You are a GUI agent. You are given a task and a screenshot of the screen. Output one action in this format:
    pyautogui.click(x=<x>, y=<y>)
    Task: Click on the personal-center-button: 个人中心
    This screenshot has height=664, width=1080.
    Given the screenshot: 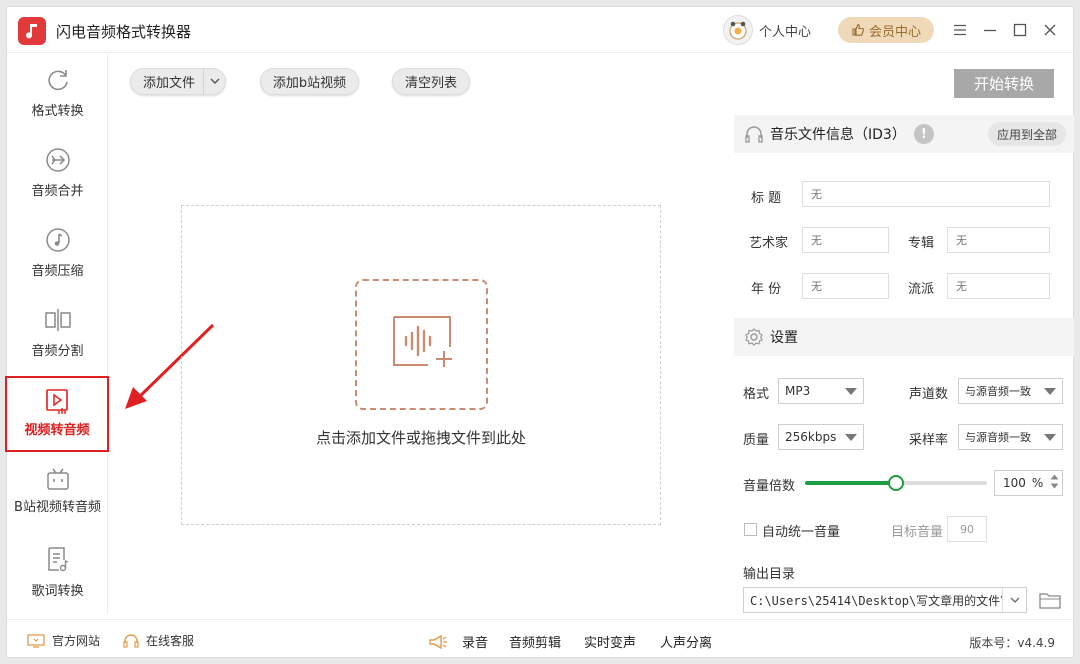 What is the action you would take?
    pyautogui.click(x=767, y=30)
    